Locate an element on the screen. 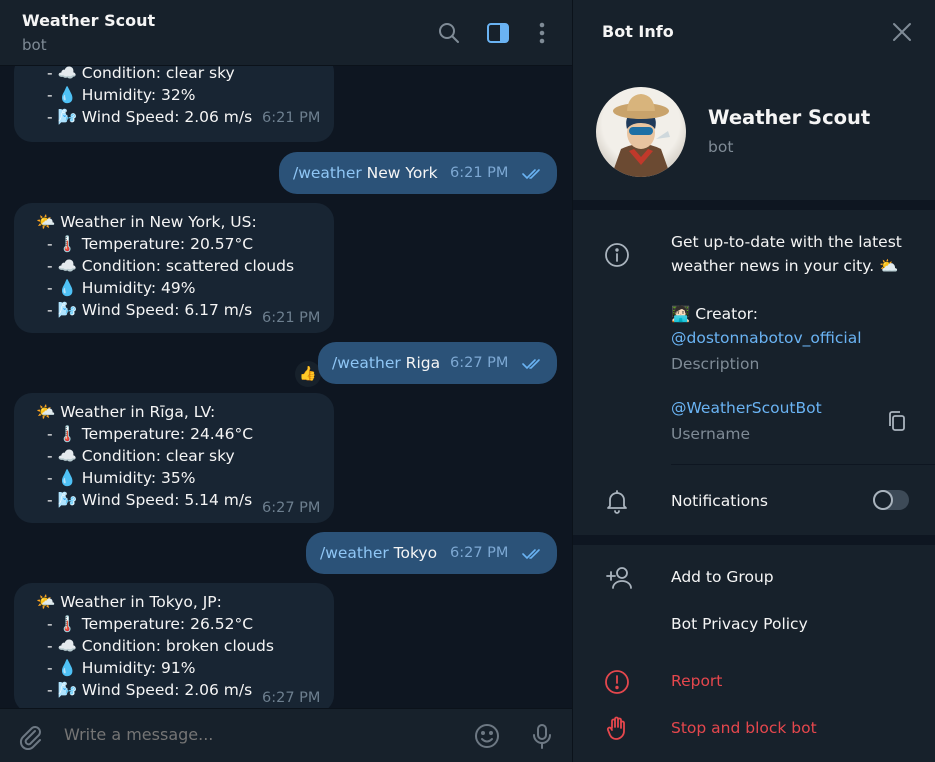 Image resolution: width=935 pixels, height=762 pixels. message-line: 🌤️ Weather in Tokyo, JP: is located at coordinates (129, 602).